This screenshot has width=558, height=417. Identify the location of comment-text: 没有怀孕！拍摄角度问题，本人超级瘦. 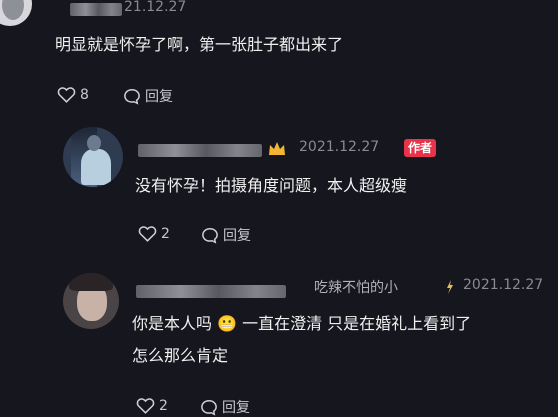
(271, 185).